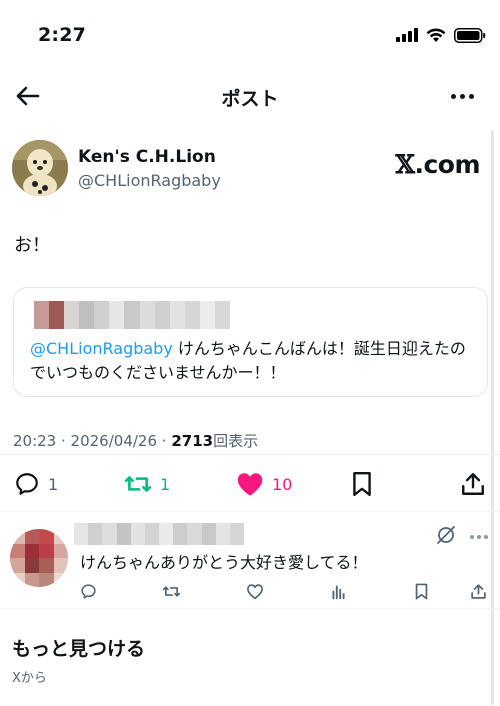 Image resolution: width=500 pixels, height=706 pixels. I want to click on reply-share-button, so click(478, 593).